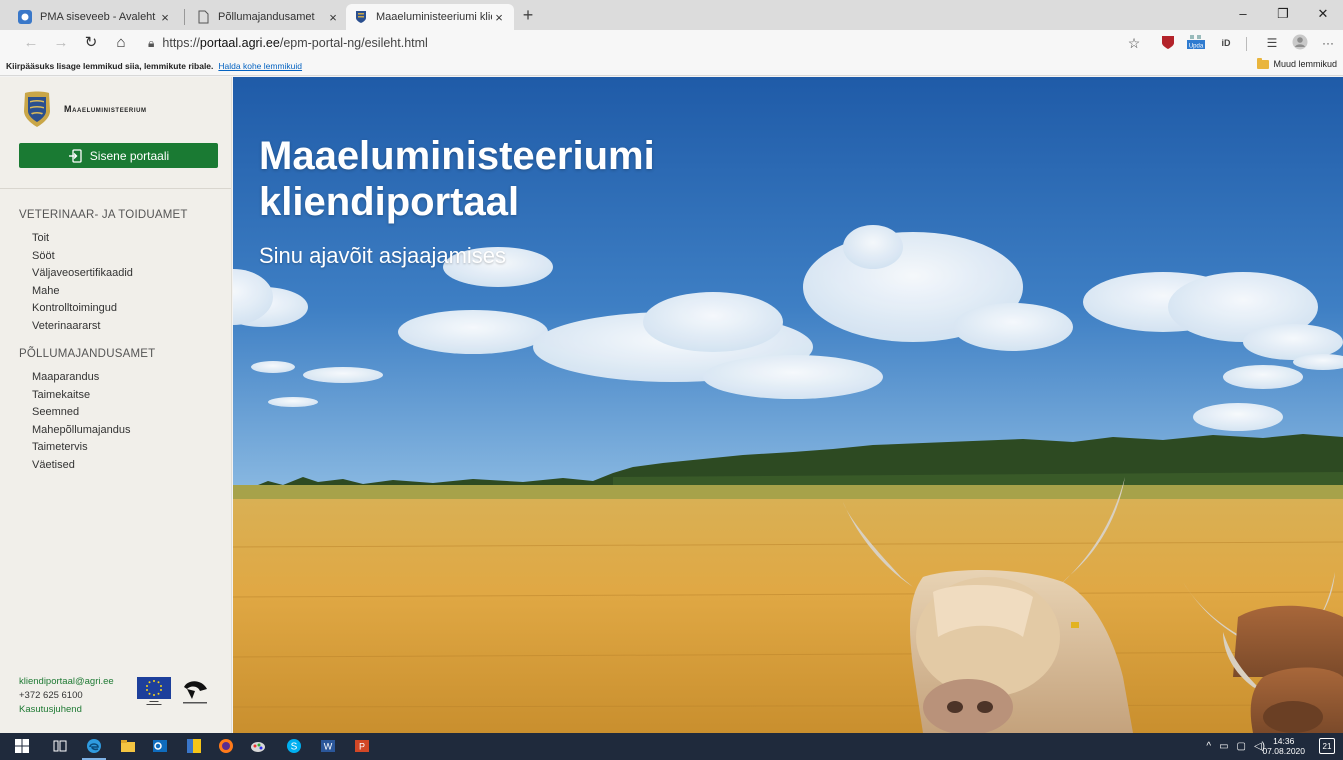 Image resolution: width=1343 pixels, height=760 pixels. I want to click on tab-pma-siseveeb: PMA siseveeb - Avaleht ×, so click(95, 17).